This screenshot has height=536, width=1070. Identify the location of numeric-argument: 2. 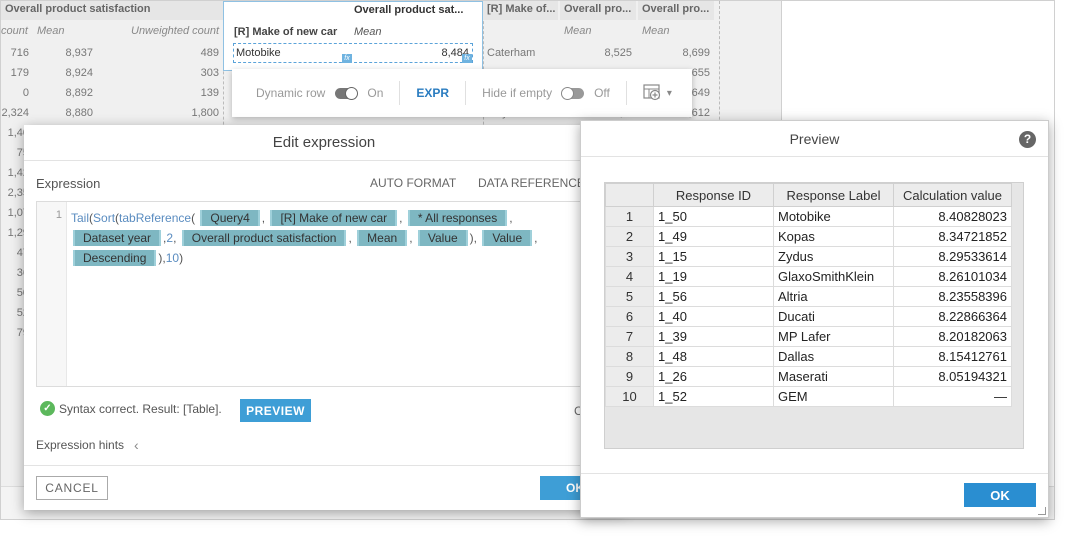
(170, 238).